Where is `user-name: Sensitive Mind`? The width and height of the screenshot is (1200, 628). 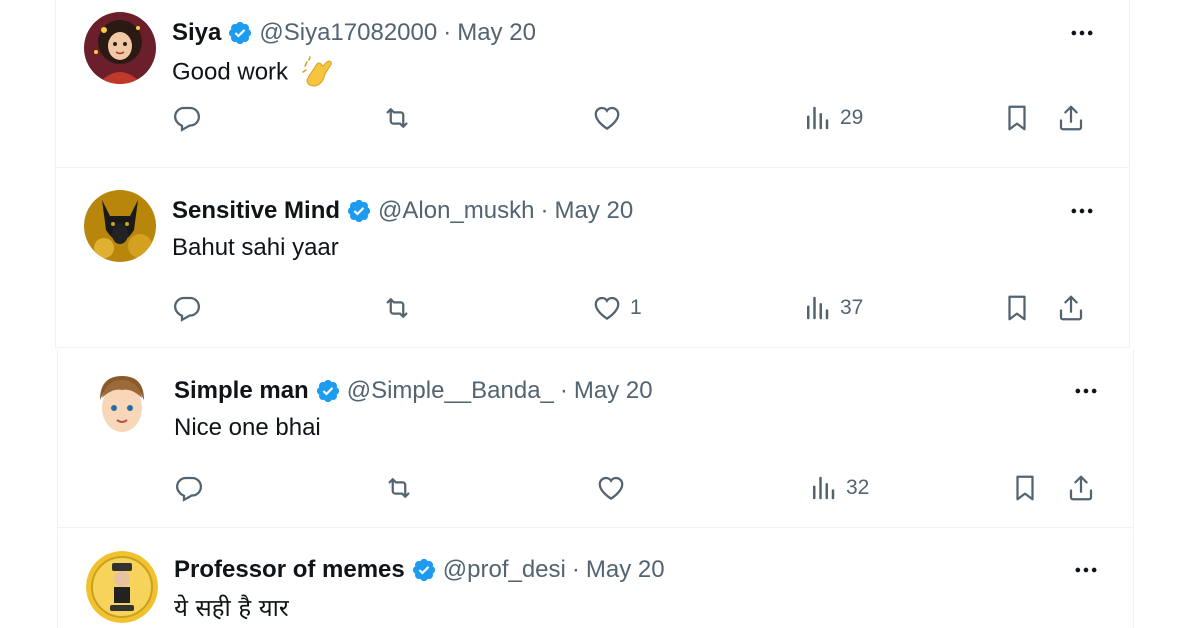 user-name: Sensitive Mind is located at coordinates (256, 211).